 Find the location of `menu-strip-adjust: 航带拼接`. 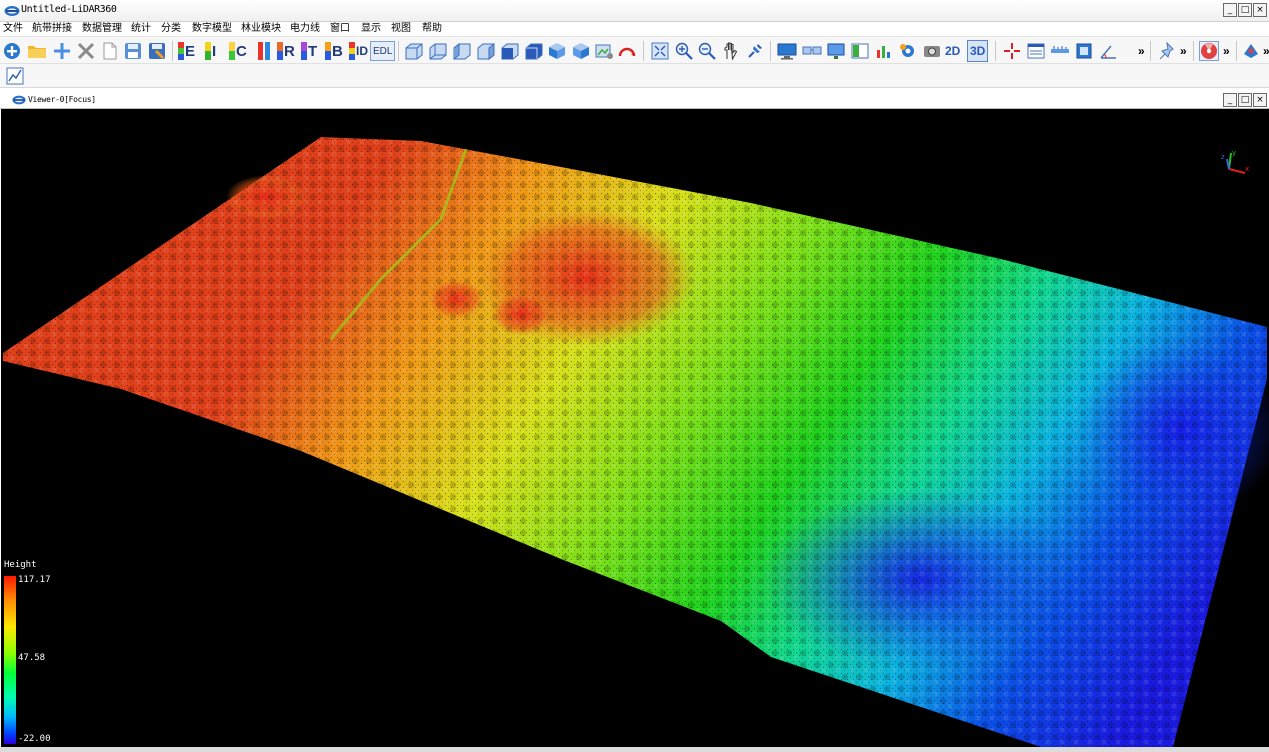

menu-strip-adjust: 航带拼接 is located at coordinates (52, 29).